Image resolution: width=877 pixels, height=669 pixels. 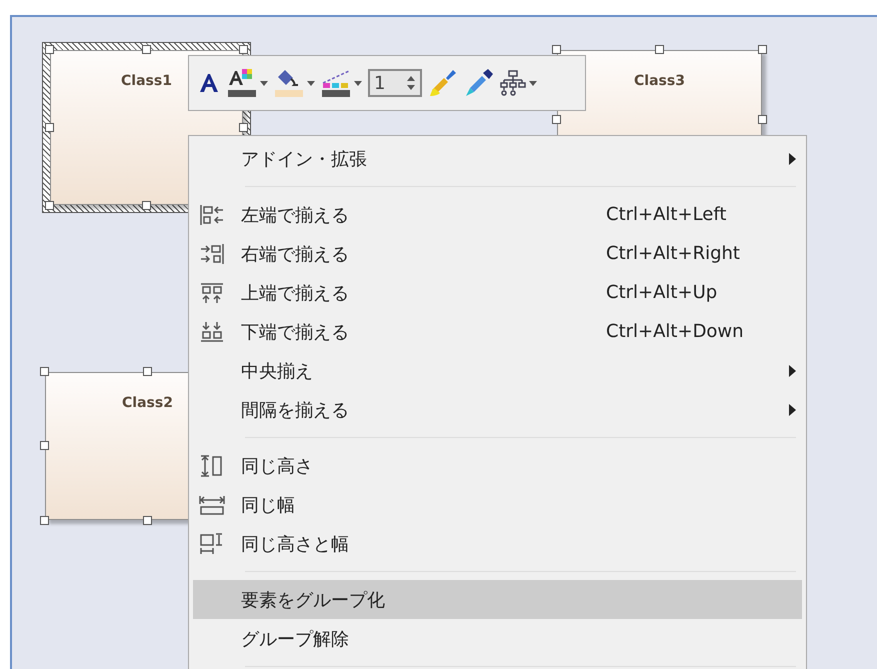 I want to click on font-button, so click(x=209, y=83).